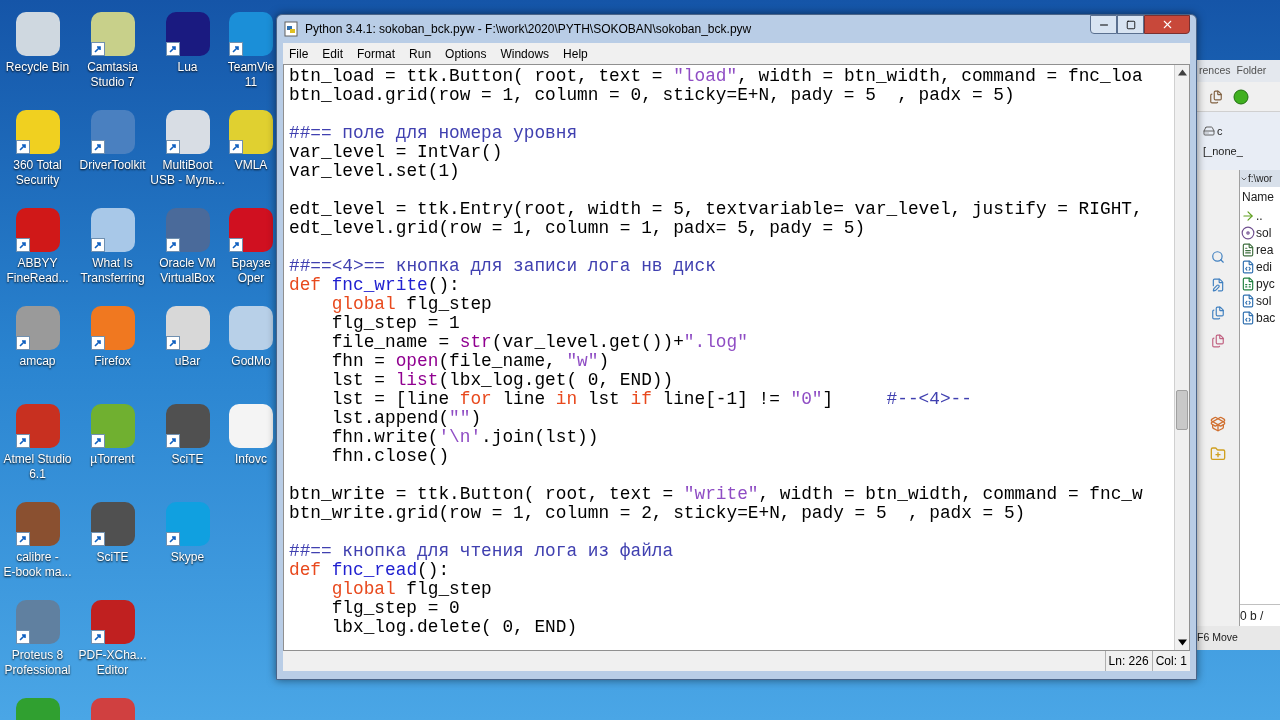 The image size is (1280, 720). What do you see at coordinates (433, 133) in the screenshot?
I see `code-line: ##== поле для номера уровня` at bounding box center [433, 133].